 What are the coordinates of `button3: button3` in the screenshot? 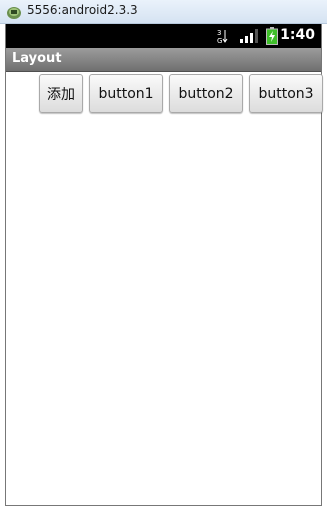 It's located at (286, 93).